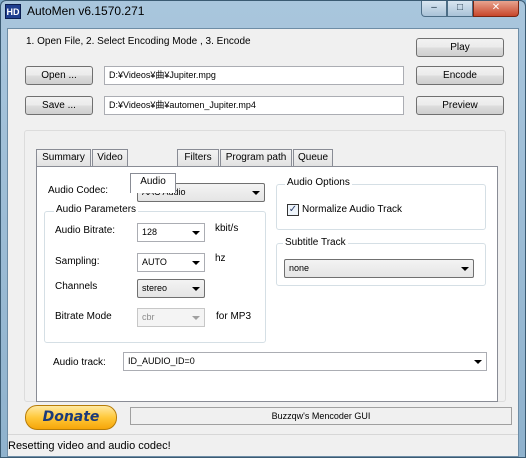 This screenshot has height=458, width=526. Describe the element at coordinates (315, 242) in the screenshot. I see `subtitle-track-title: Subtitle Track` at that location.